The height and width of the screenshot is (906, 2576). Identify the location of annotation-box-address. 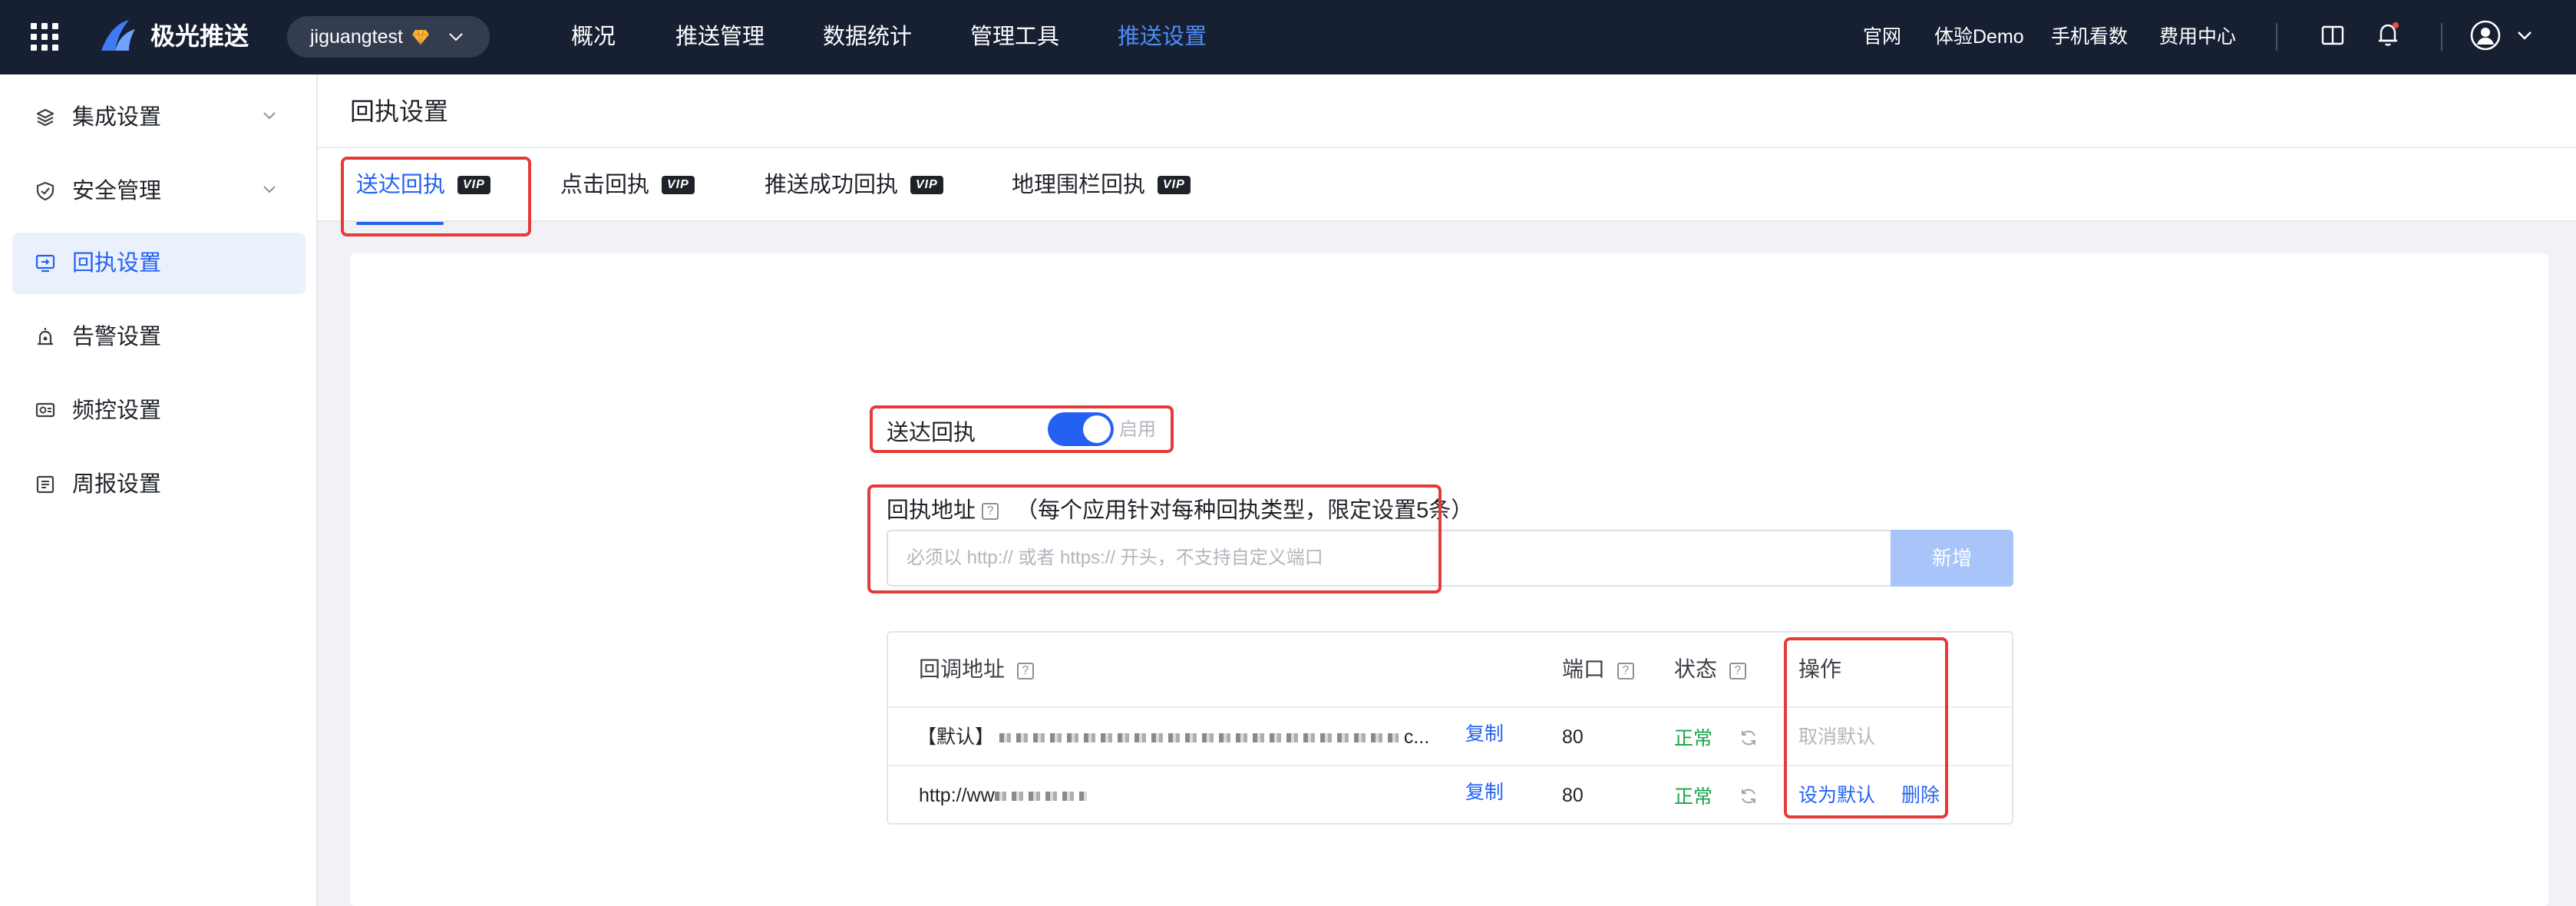
(1154, 539).